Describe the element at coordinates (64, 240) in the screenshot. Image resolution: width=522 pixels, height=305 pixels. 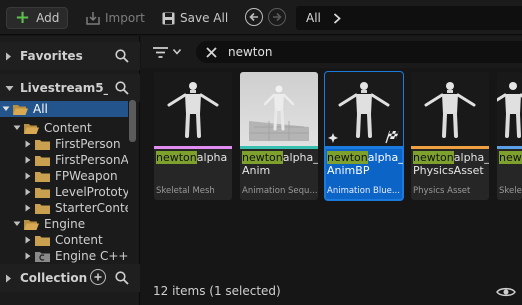
I see `tree-item-engine-content: Content` at that location.